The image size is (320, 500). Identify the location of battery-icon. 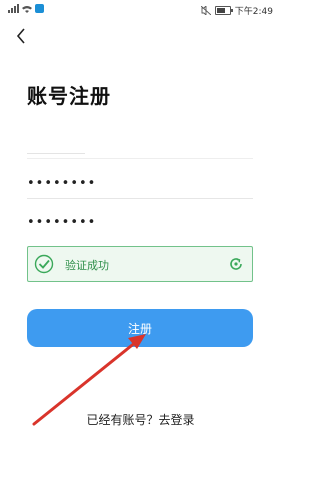
(223, 10).